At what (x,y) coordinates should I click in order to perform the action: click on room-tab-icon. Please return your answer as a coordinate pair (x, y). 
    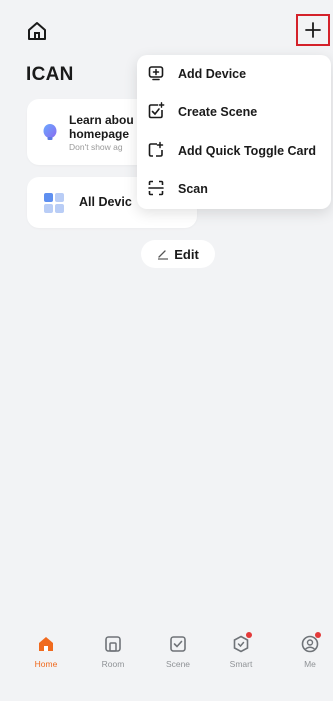
    Looking at the image, I should click on (113, 644).